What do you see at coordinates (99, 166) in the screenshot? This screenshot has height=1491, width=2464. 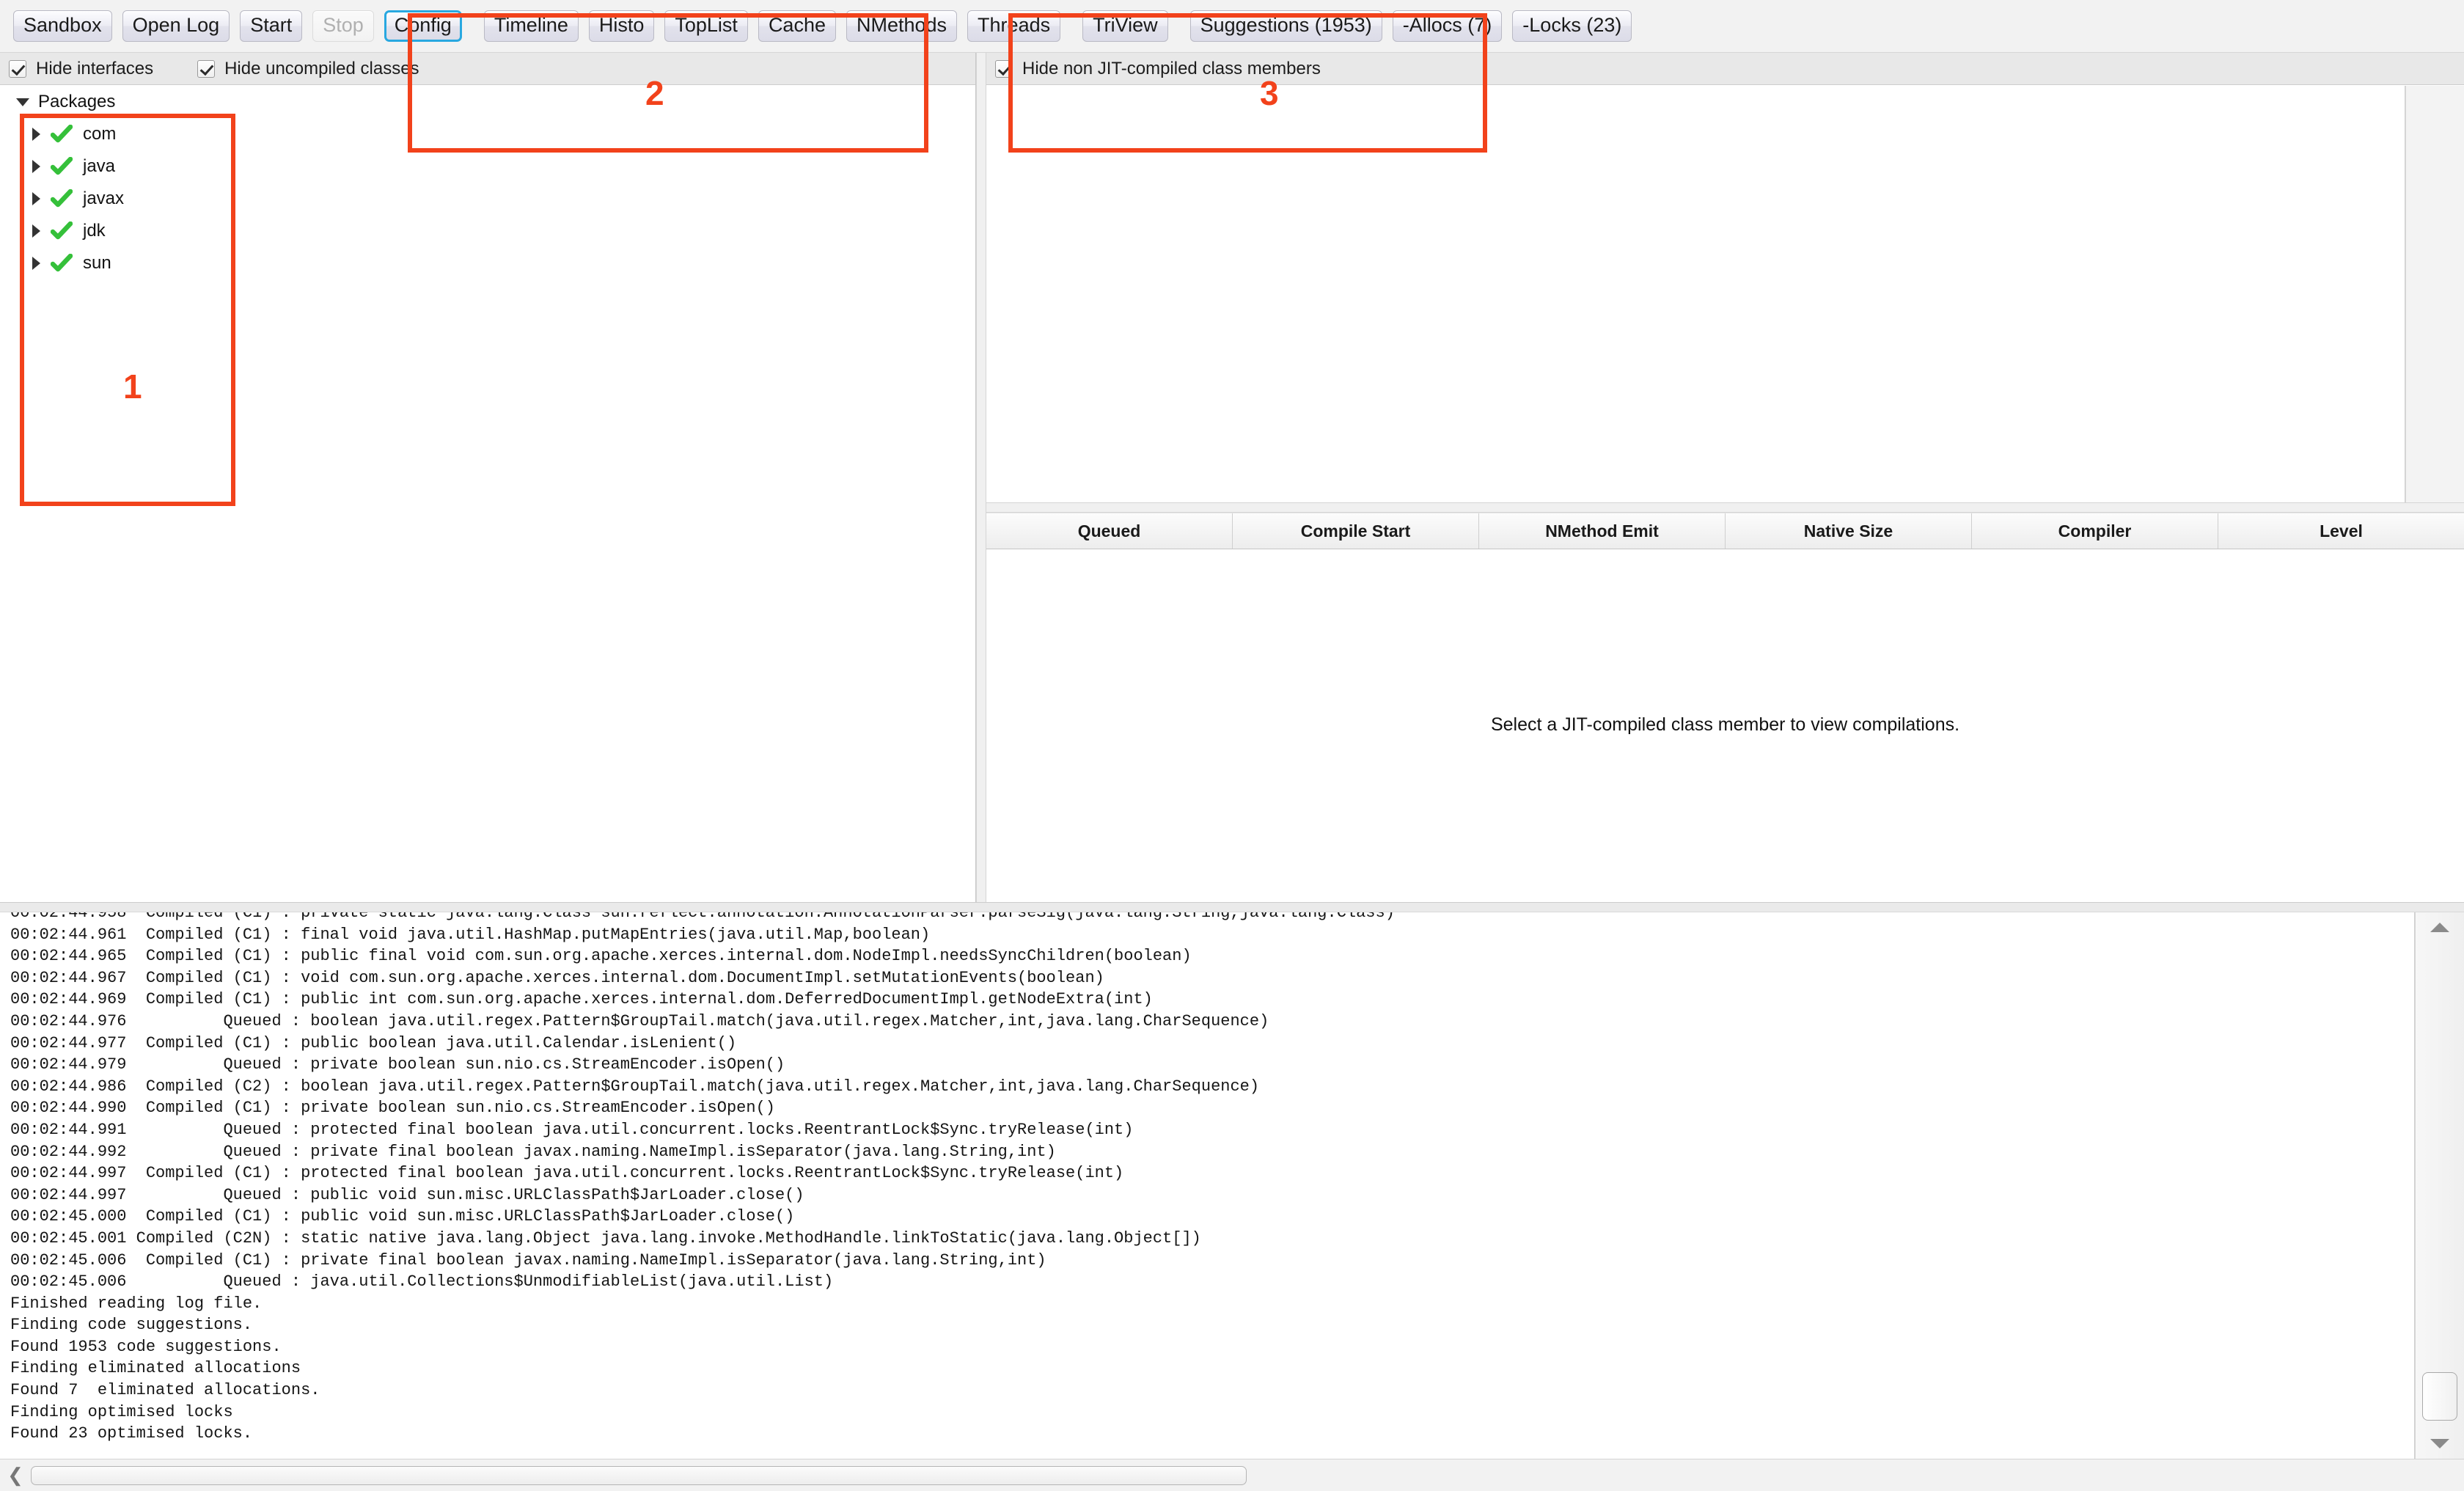 I see `tree-item-label: java` at bounding box center [99, 166].